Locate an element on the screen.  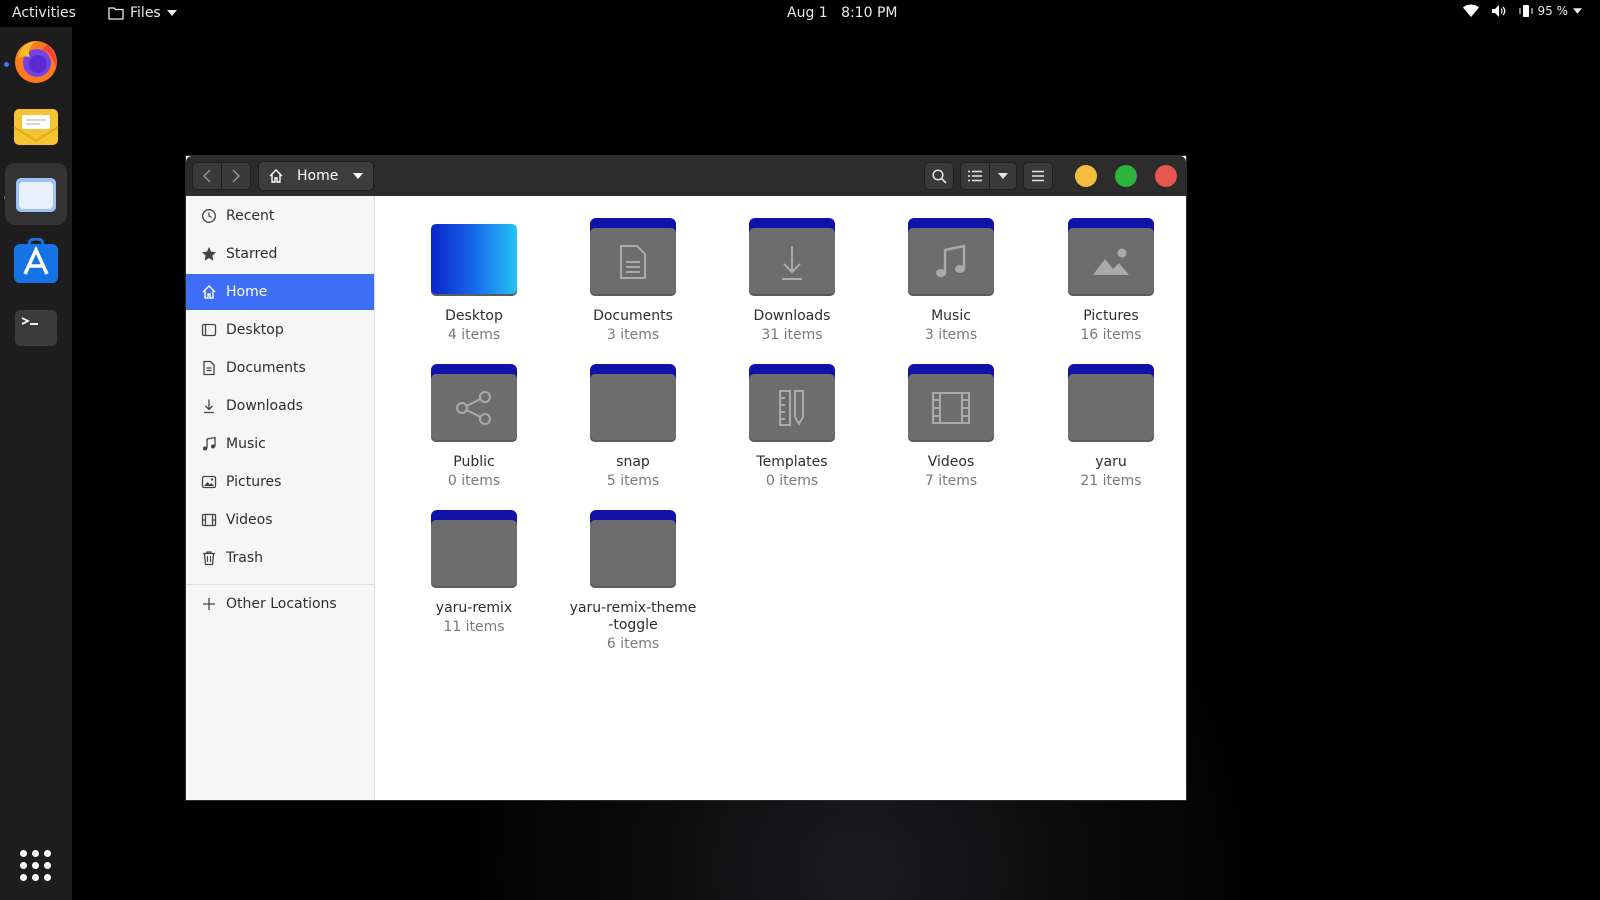
folder-music-icon is located at coordinates (951, 257).